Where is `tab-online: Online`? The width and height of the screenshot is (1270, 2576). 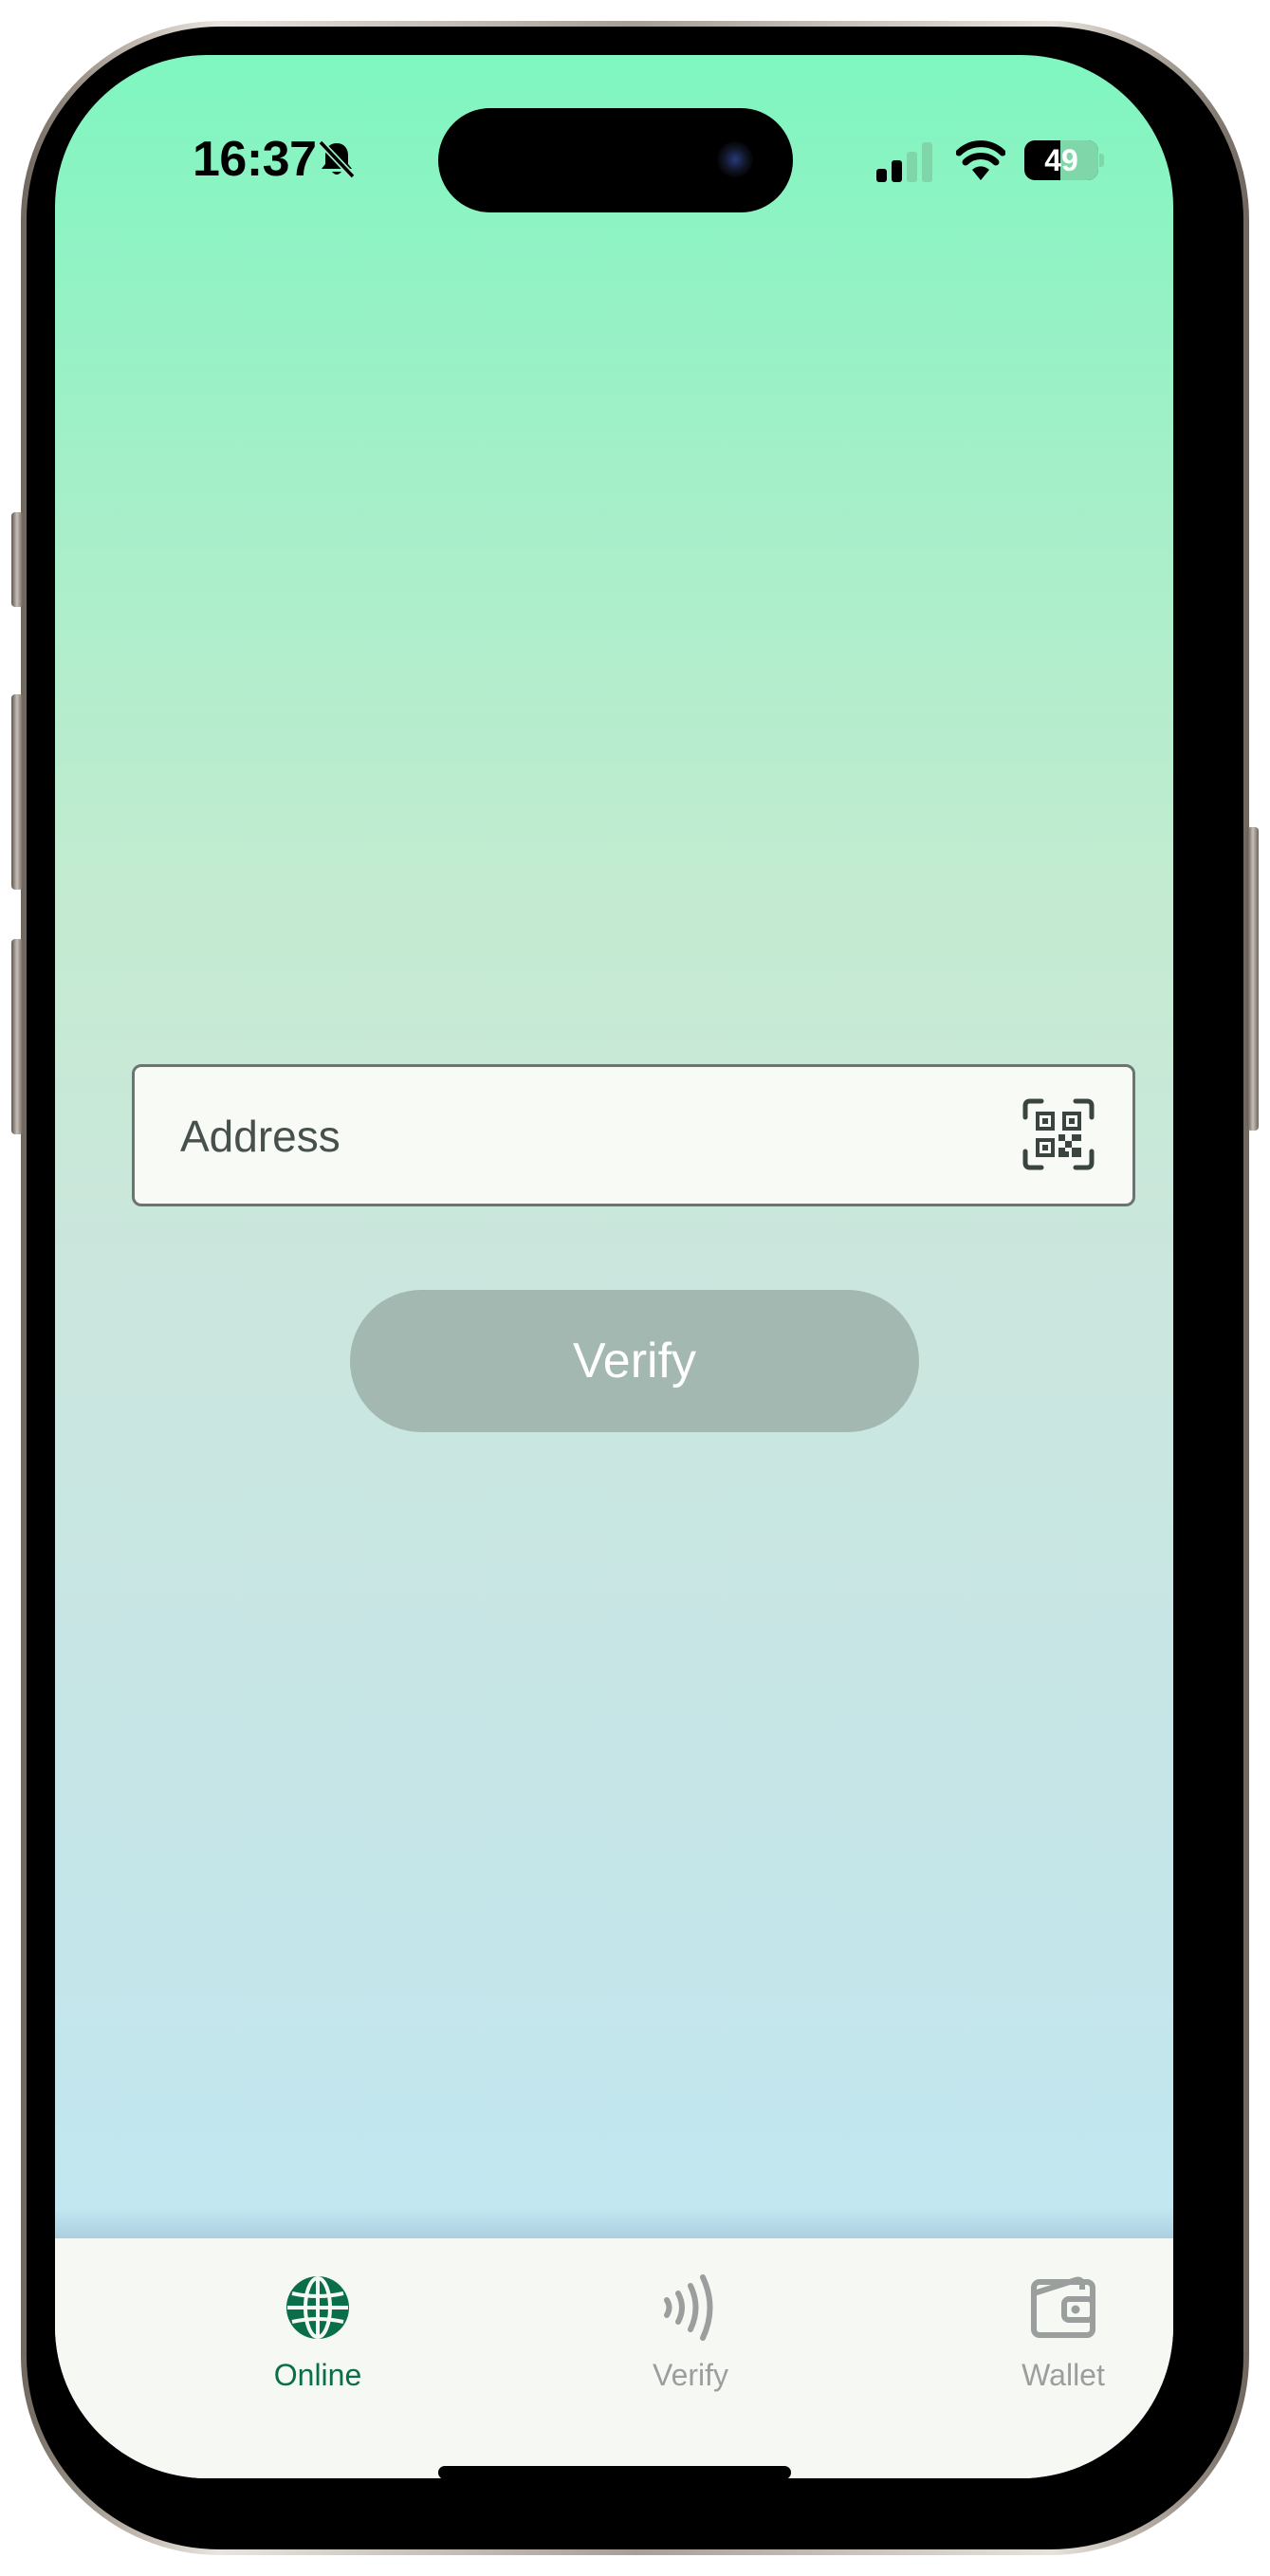
tab-online: Online is located at coordinates (317, 2333).